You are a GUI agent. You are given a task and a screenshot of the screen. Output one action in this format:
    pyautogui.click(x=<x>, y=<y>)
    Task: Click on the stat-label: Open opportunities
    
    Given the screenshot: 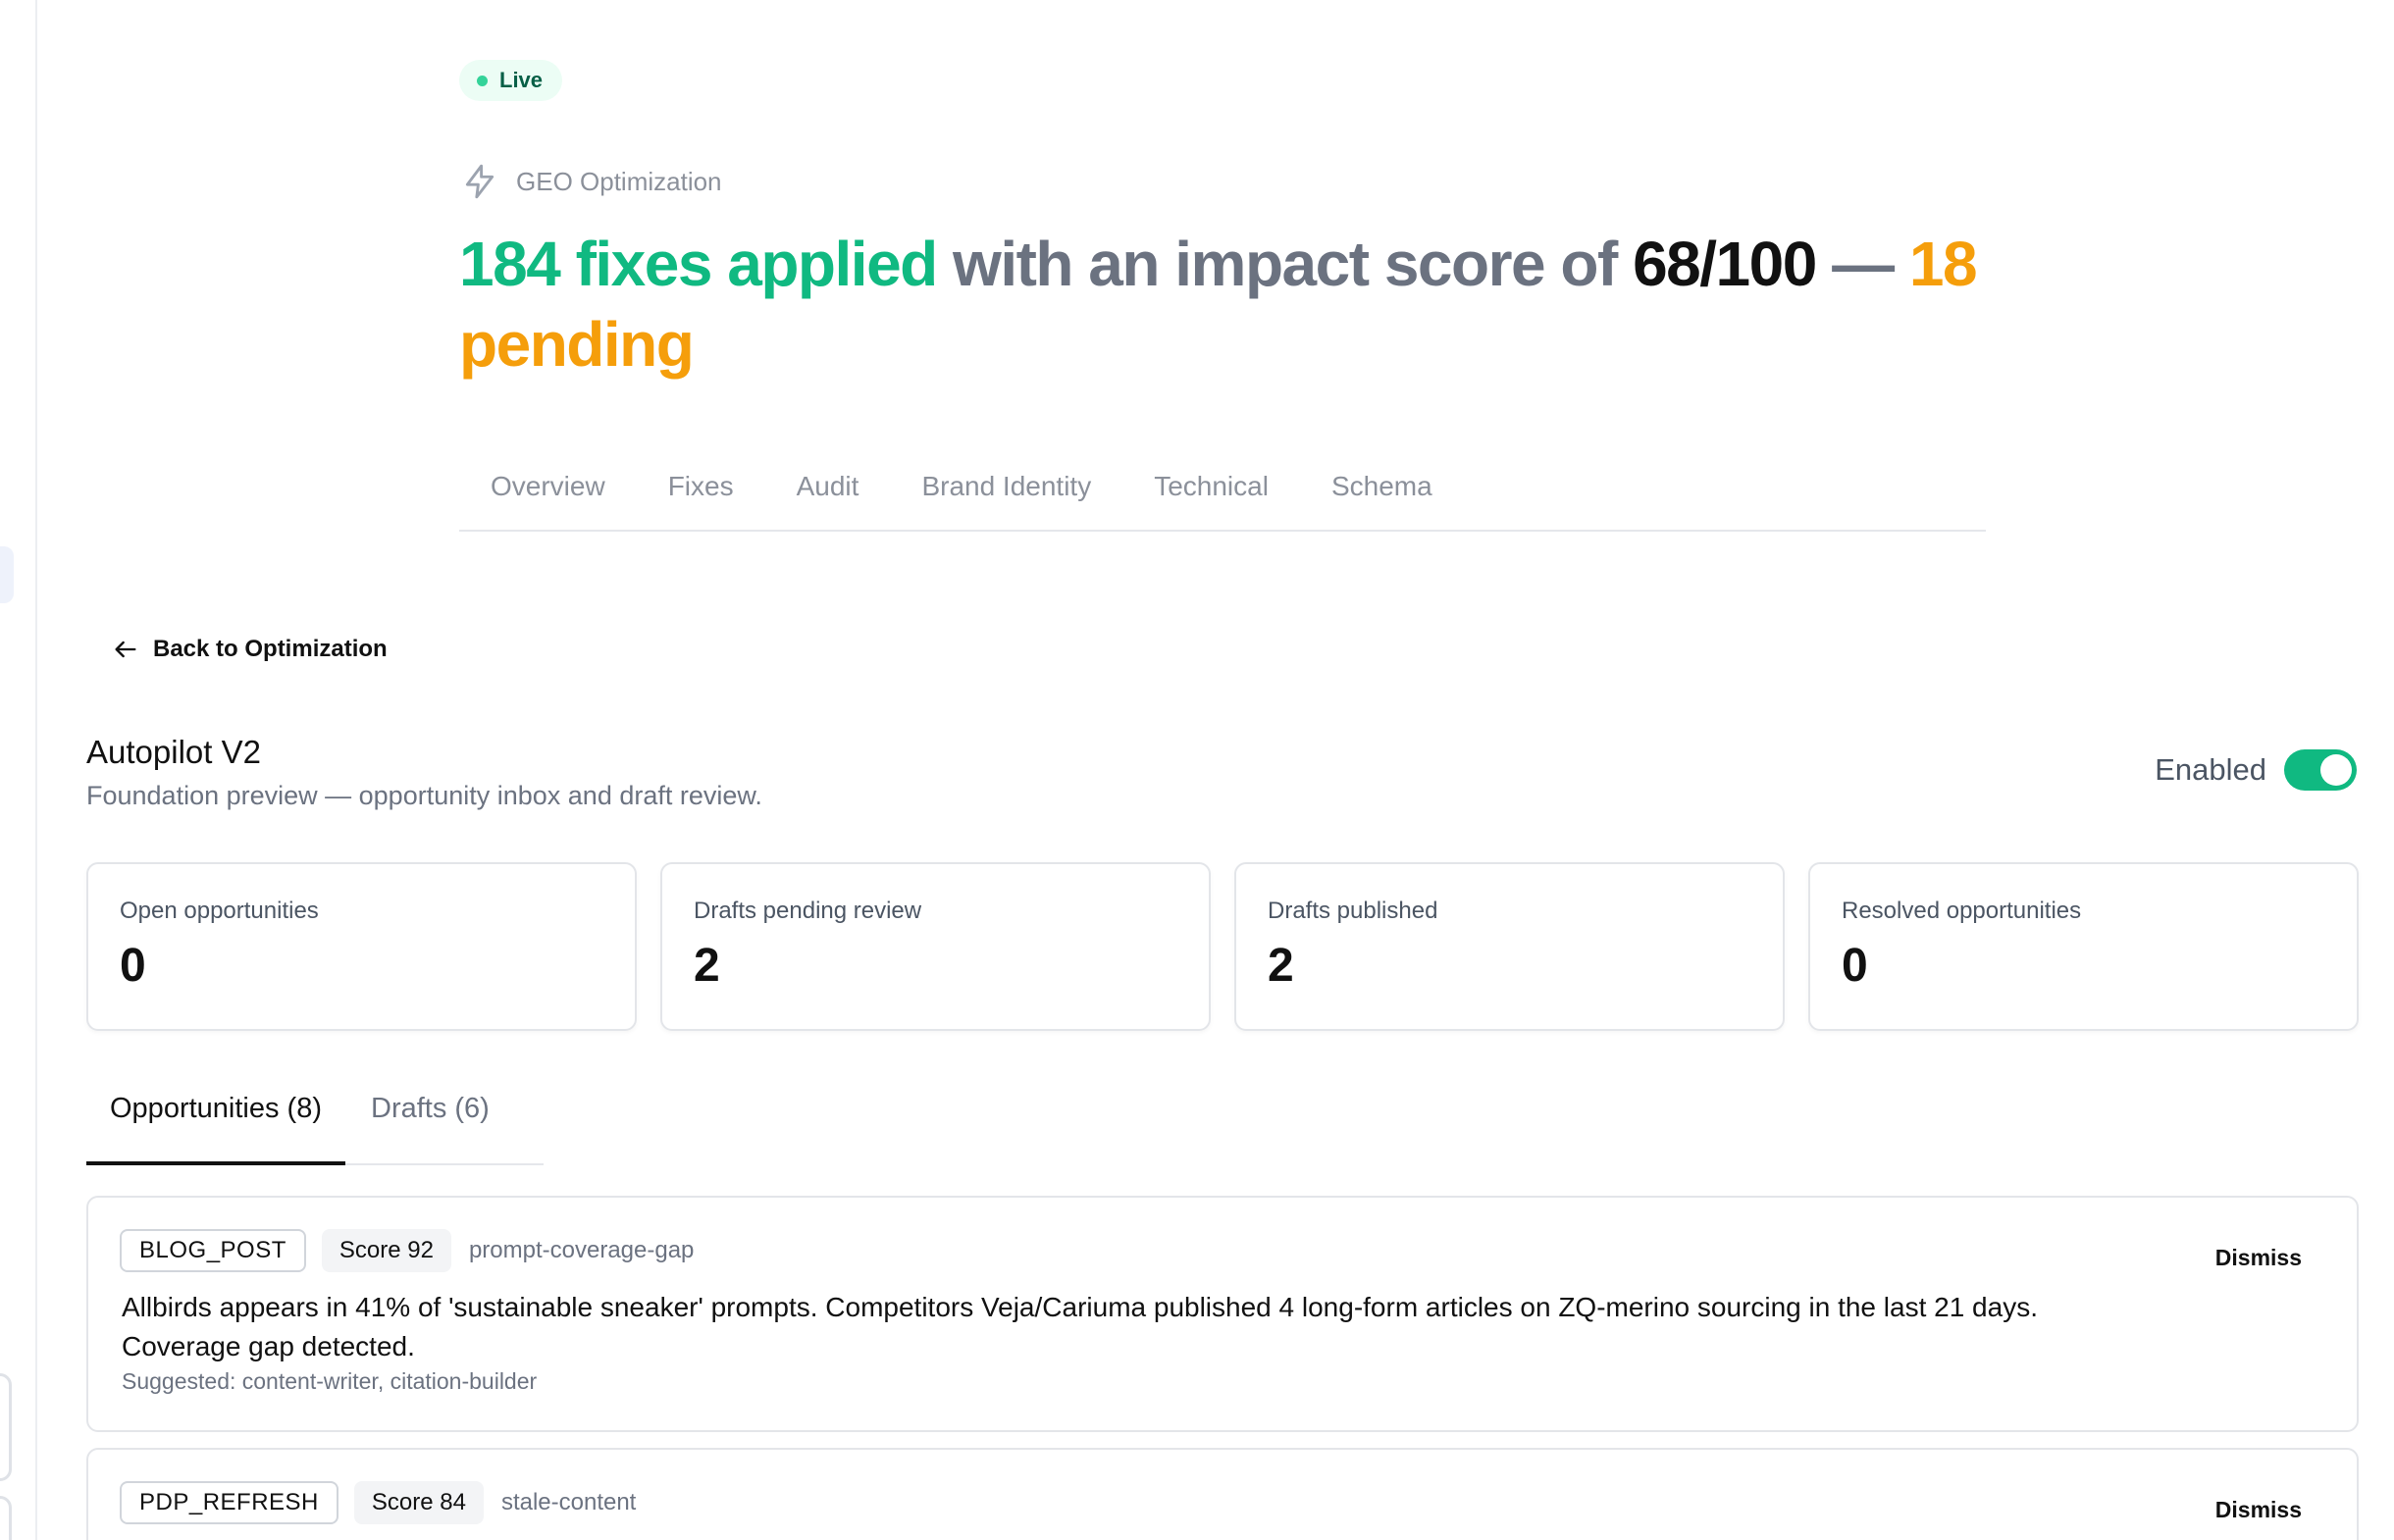 What is the action you would take?
    pyautogui.click(x=219, y=911)
    